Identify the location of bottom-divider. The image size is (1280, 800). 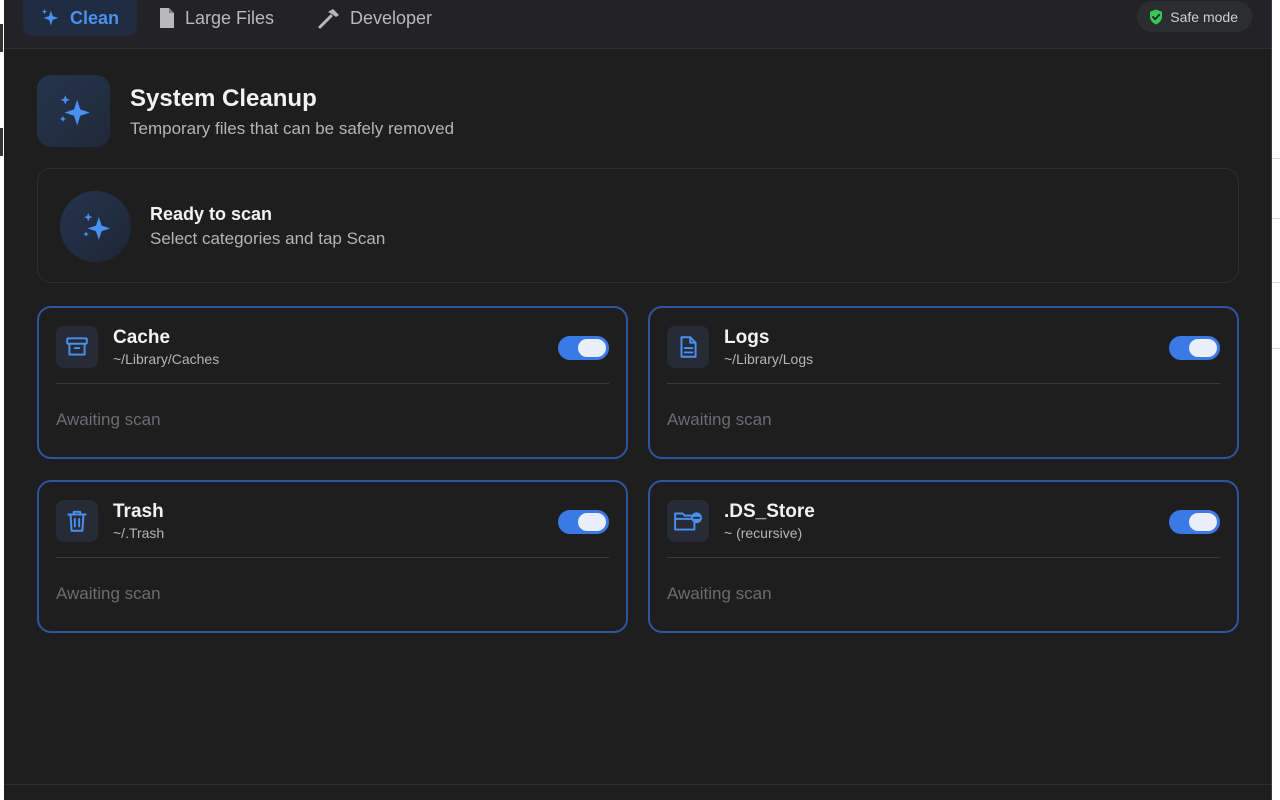
(637, 784).